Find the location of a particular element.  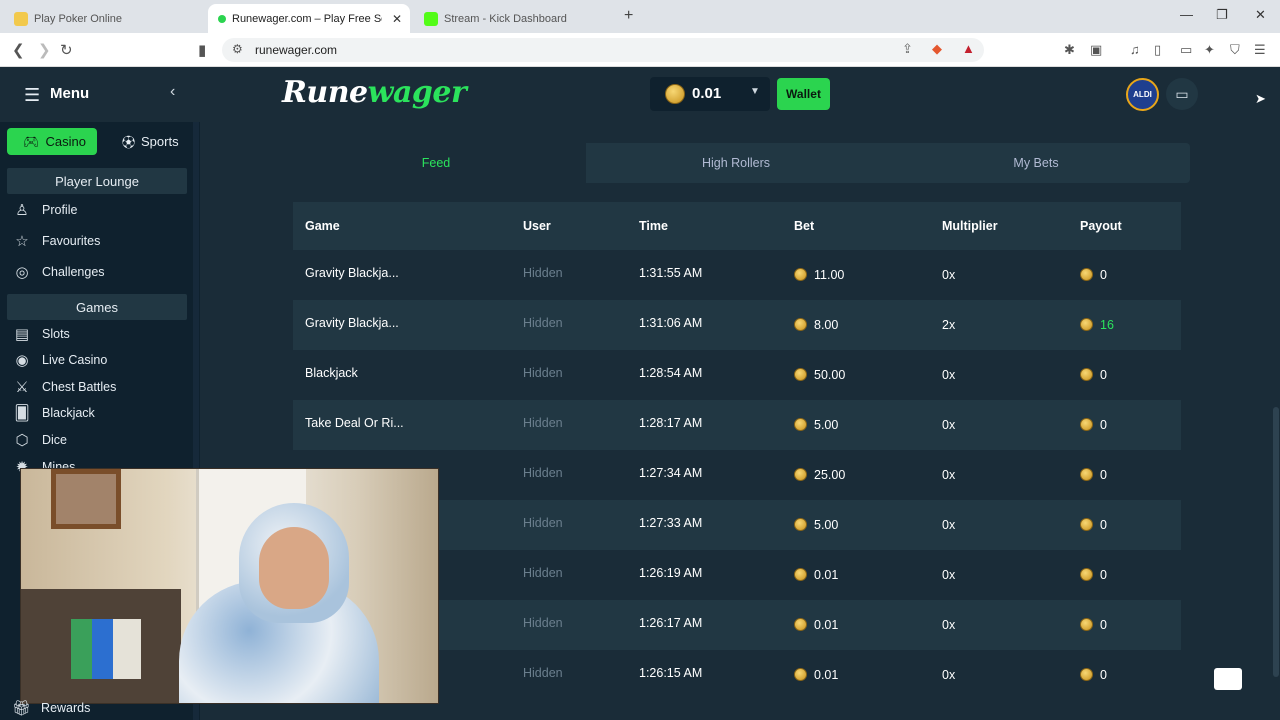

table-row: Blackjack Hidden 1:28:54 AM 50.00 0x 0 is located at coordinates (737, 375).